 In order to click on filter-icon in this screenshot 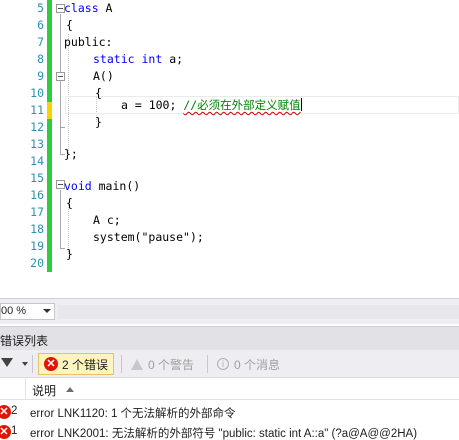, I will do `click(7, 362)`.